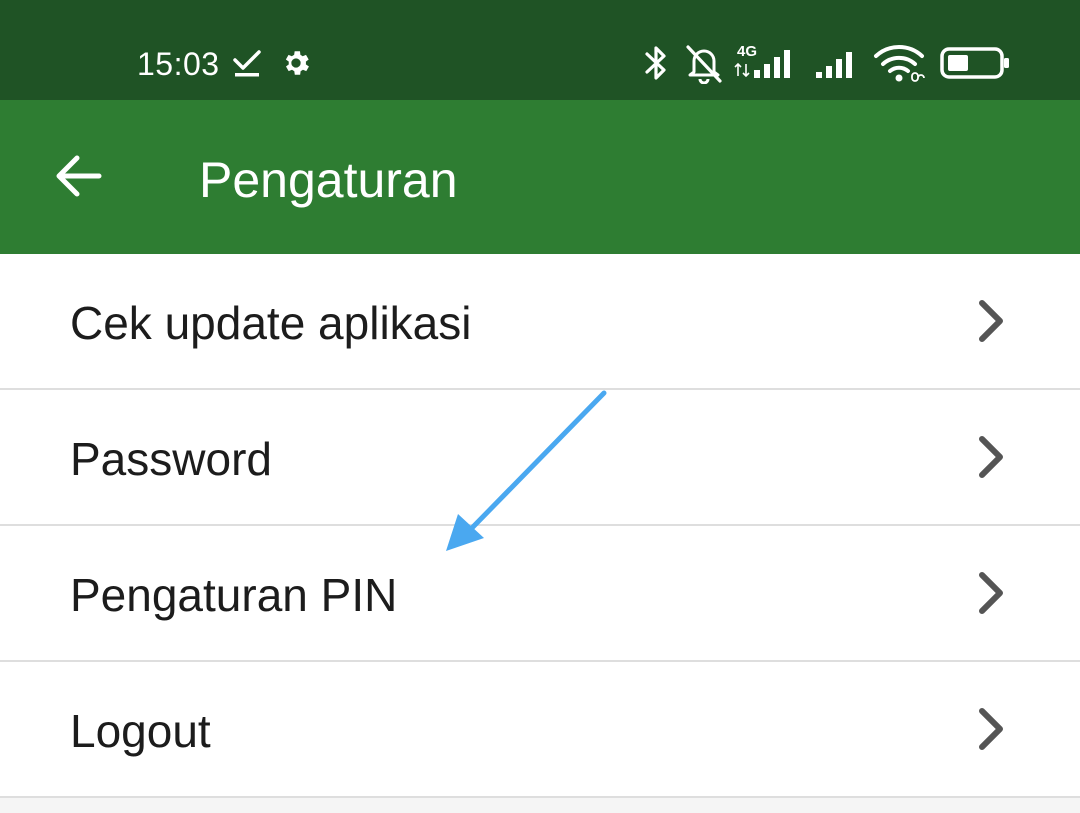 The image size is (1080, 813). Describe the element at coordinates (655, 63) in the screenshot. I see `bluetooth-icon` at that location.